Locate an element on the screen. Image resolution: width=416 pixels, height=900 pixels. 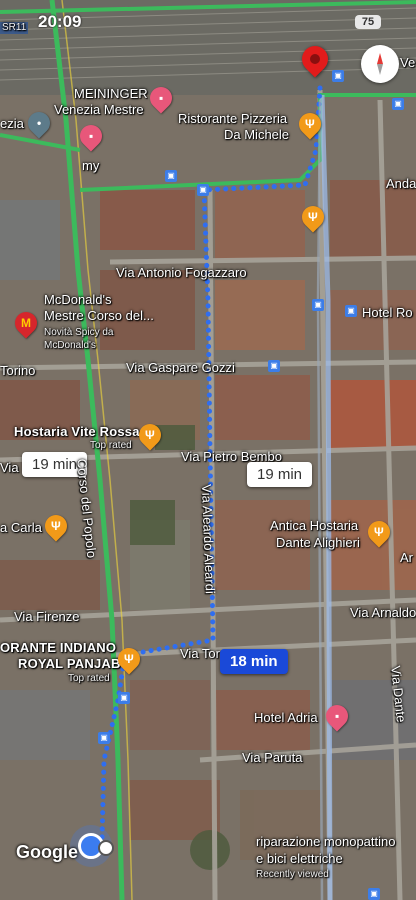
street-firenze: Via Firenze is located at coordinates (47, 616).